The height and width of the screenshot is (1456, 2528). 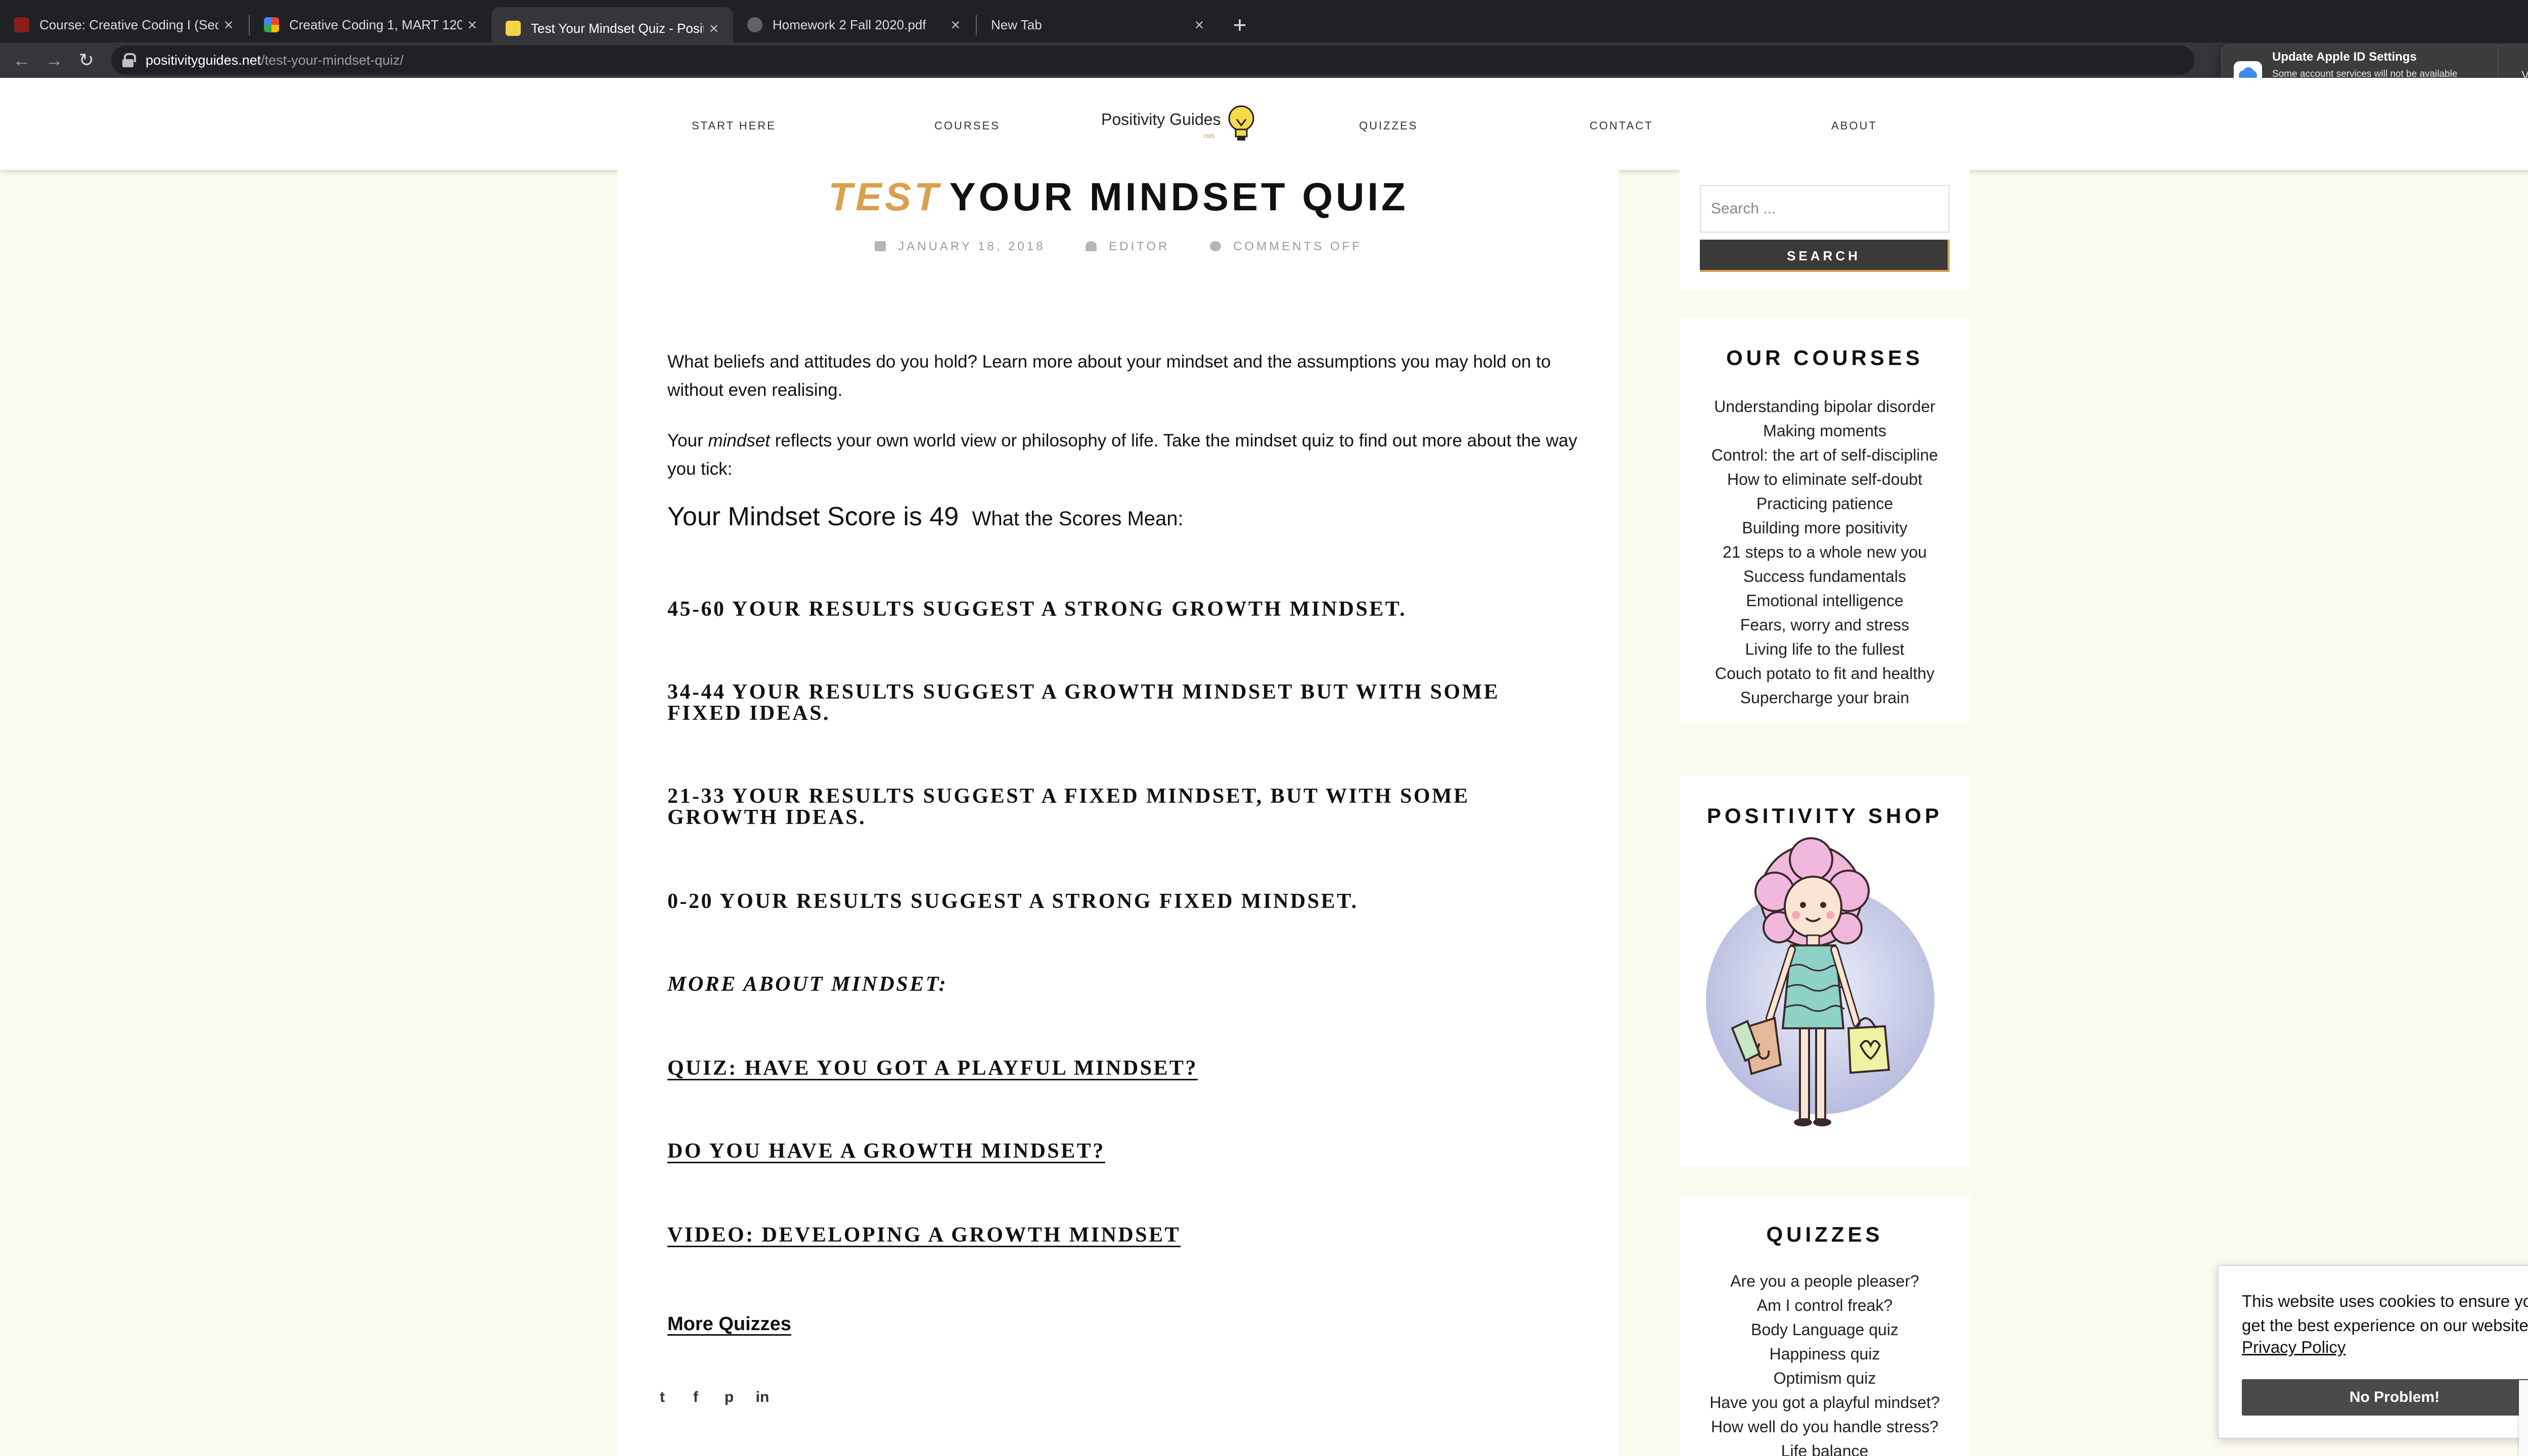 What do you see at coordinates (734, 125) in the screenshot?
I see `nav-start-here: START HERE` at bounding box center [734, 125].